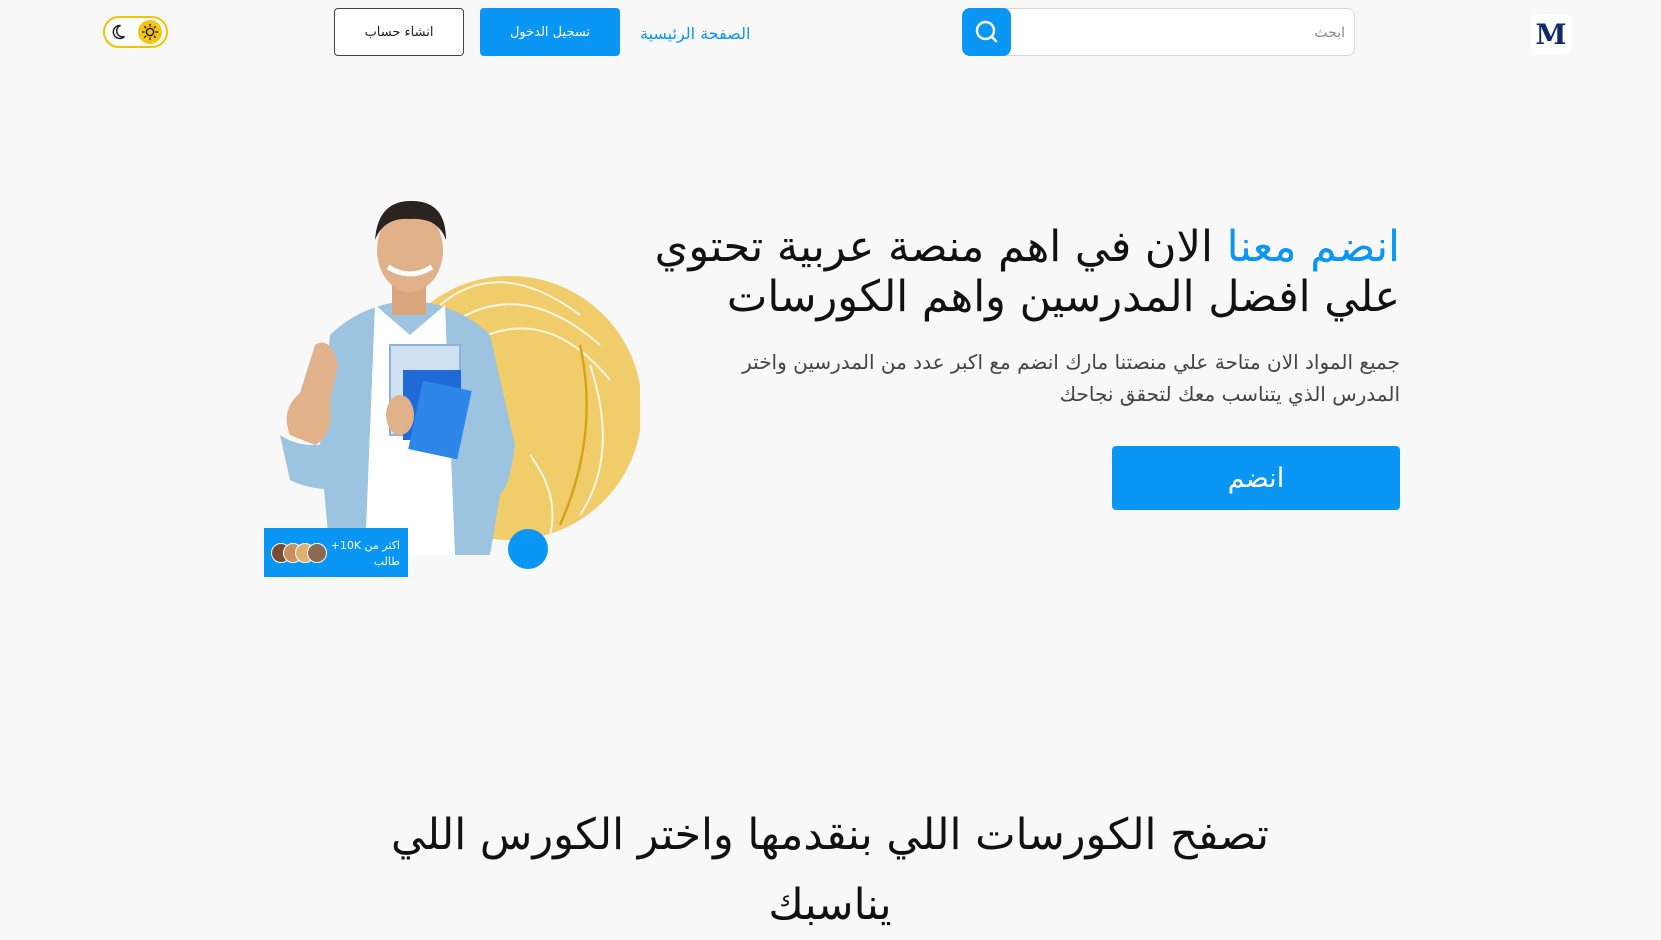 This screenshot has height=940, width=1661. Describe the element at coordinates (317, 553) in the screenshot. I see `avatar` at that location.